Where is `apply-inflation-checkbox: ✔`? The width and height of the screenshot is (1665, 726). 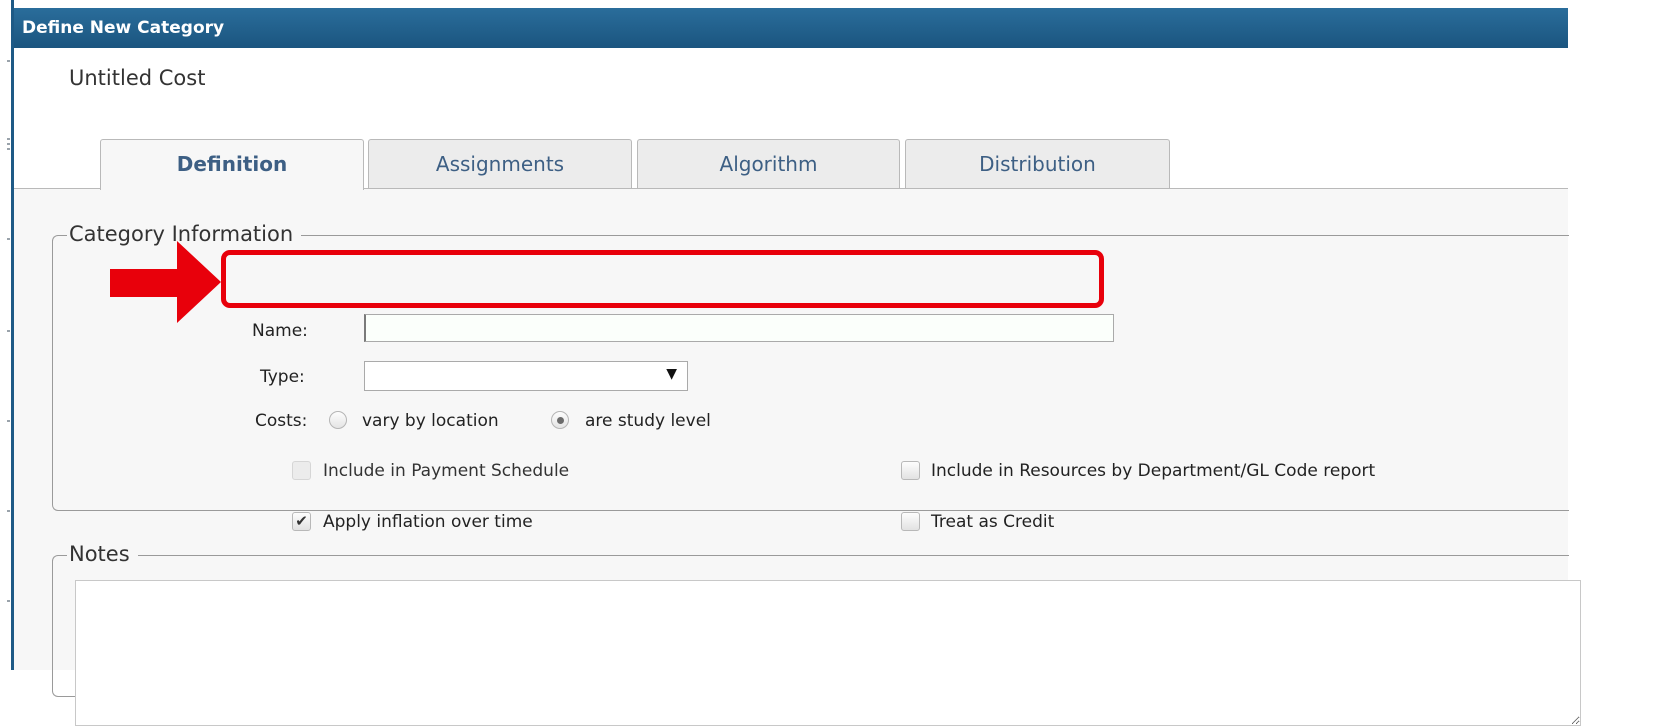
apply-inflation-checkbox: ✔ is located at coordinates (301, 521).